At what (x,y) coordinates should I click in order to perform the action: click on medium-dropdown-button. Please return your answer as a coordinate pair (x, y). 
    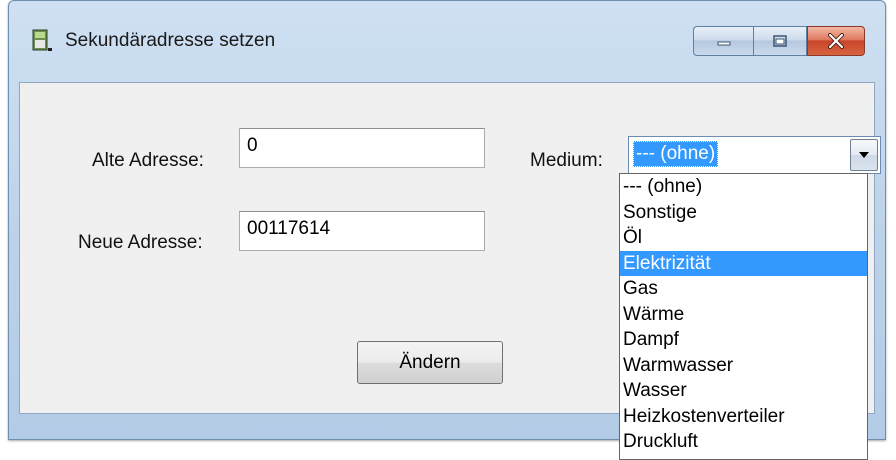
    Looking at the image, I should click on (864, 155).